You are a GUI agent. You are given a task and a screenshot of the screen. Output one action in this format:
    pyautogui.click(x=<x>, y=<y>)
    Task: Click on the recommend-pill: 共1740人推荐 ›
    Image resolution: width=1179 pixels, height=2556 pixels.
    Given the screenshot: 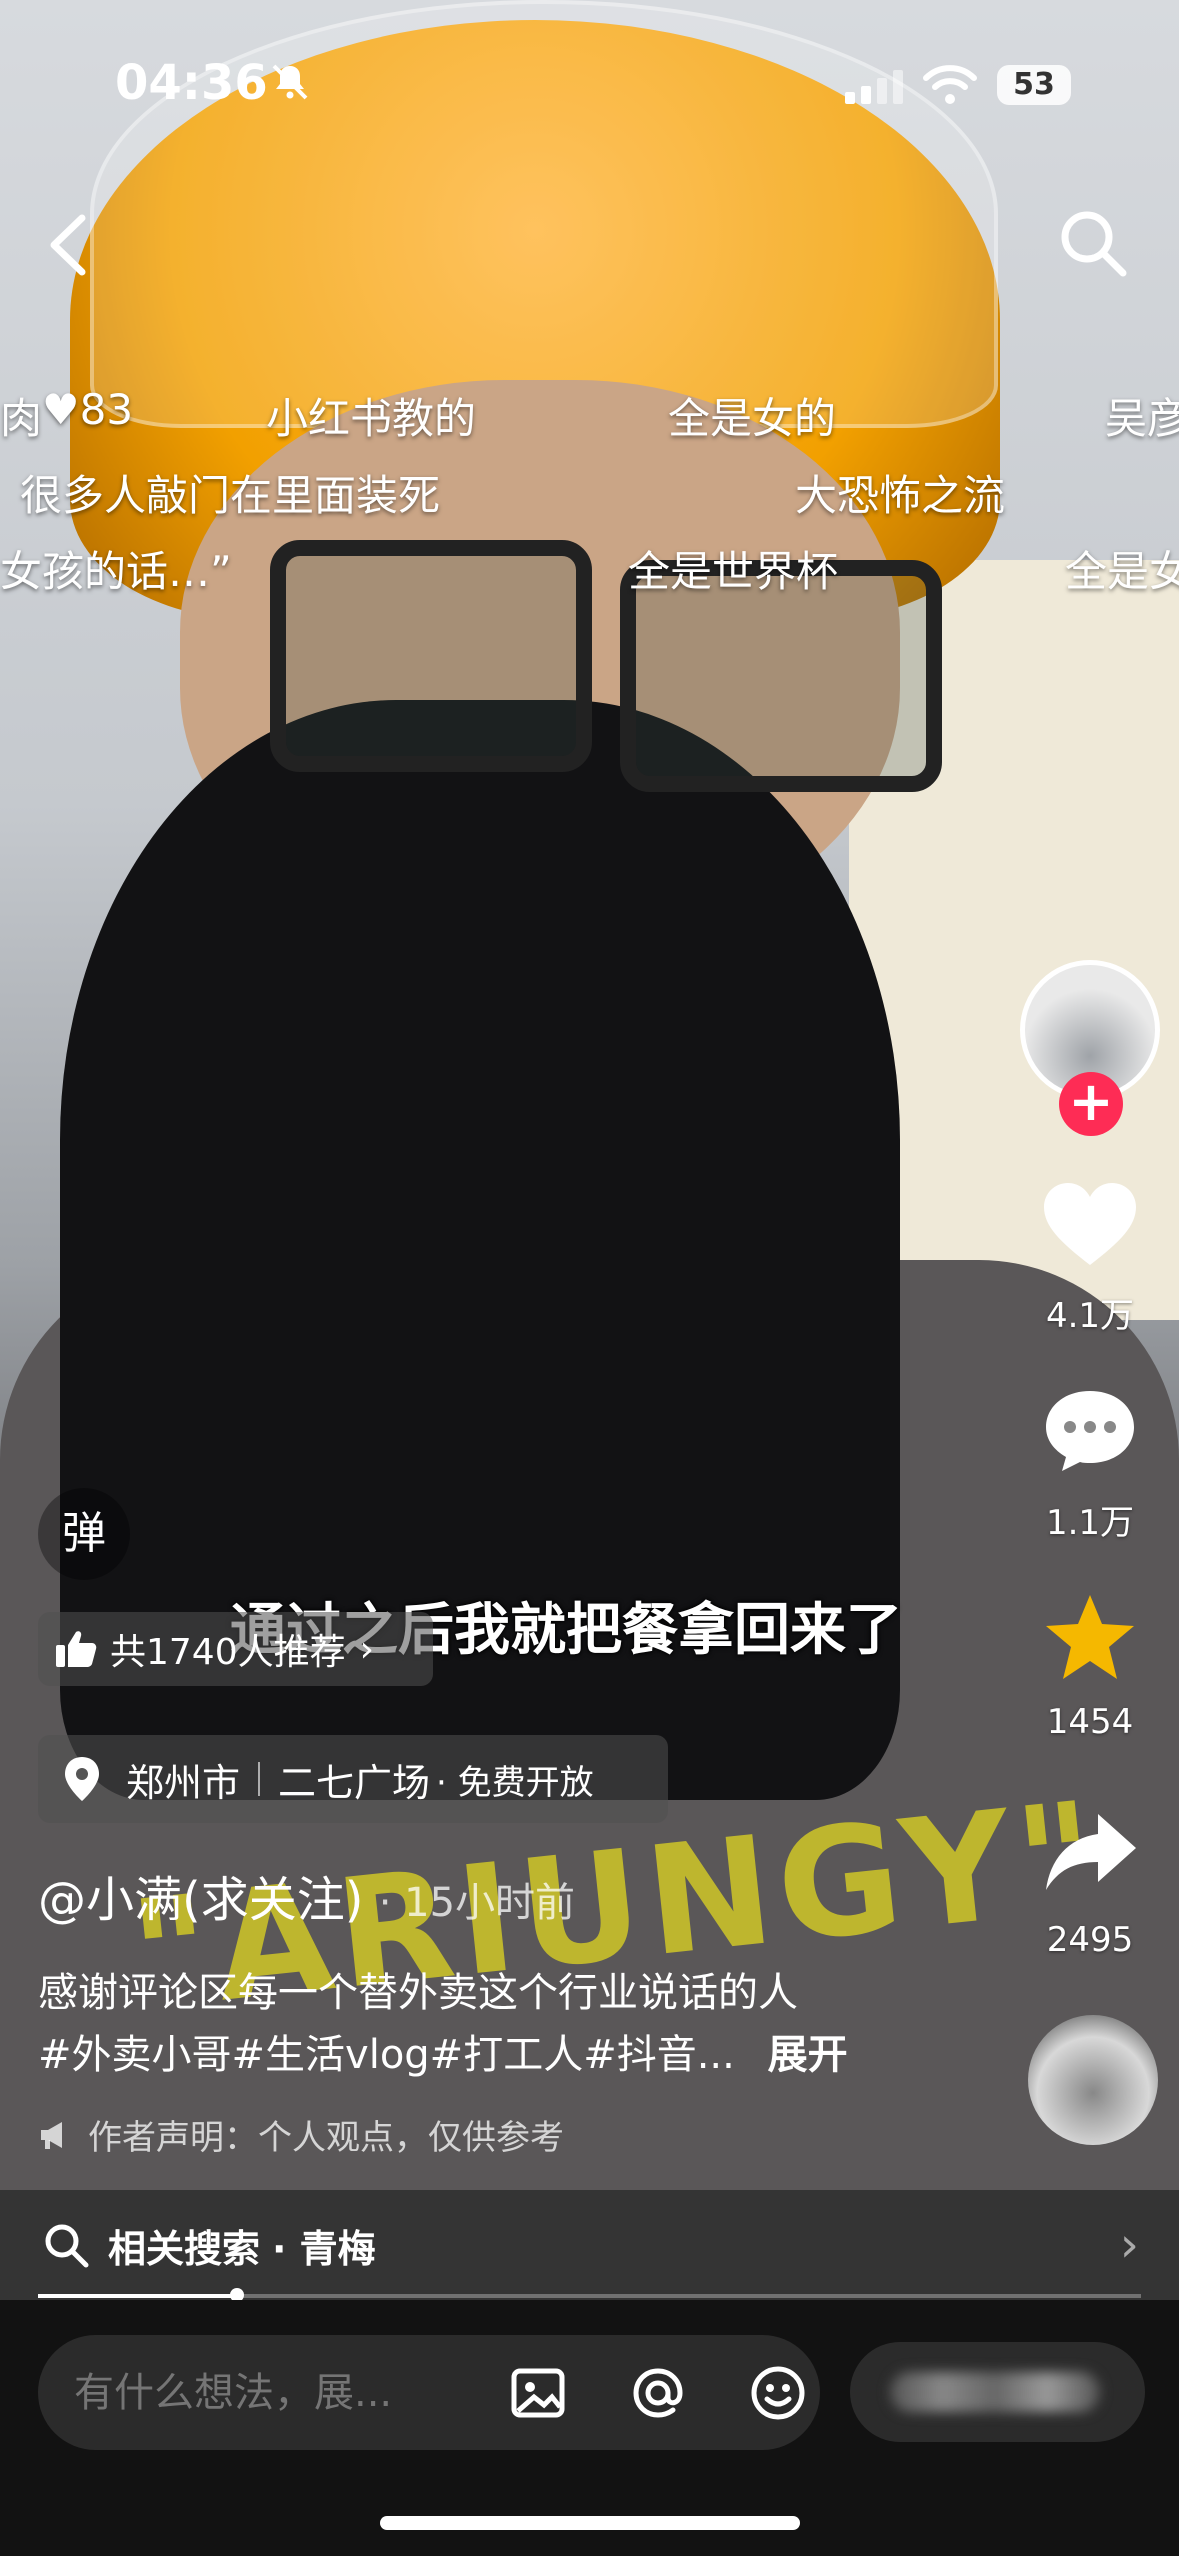 What is the action you would take?
    pyautogui.click(x=235, y=1649)
    